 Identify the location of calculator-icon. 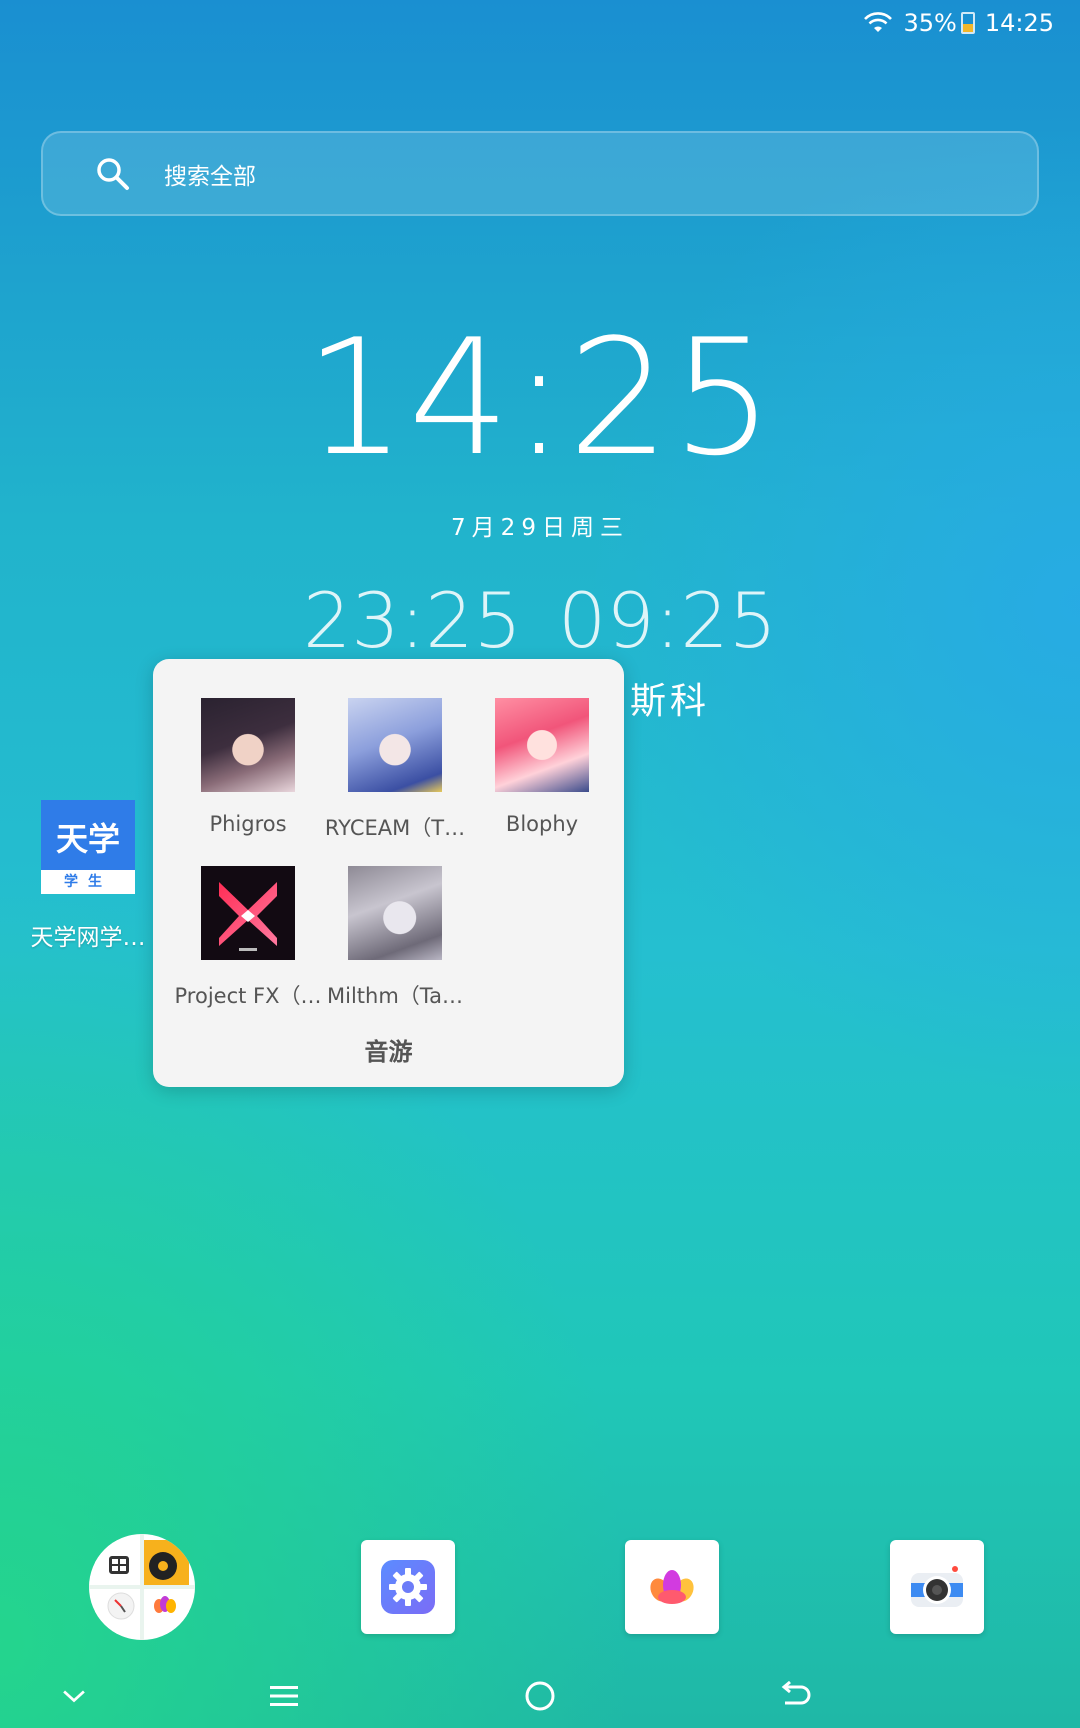
(118, 1563).